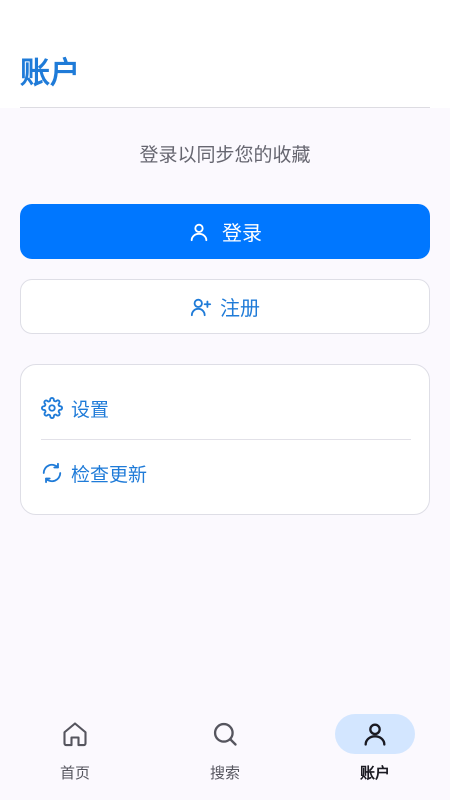 This screenshot has height=800, width=450. What do you see at coordinates (225, 107) in the screenshot?
I see `header-divider` at bounding box center [225, 107].